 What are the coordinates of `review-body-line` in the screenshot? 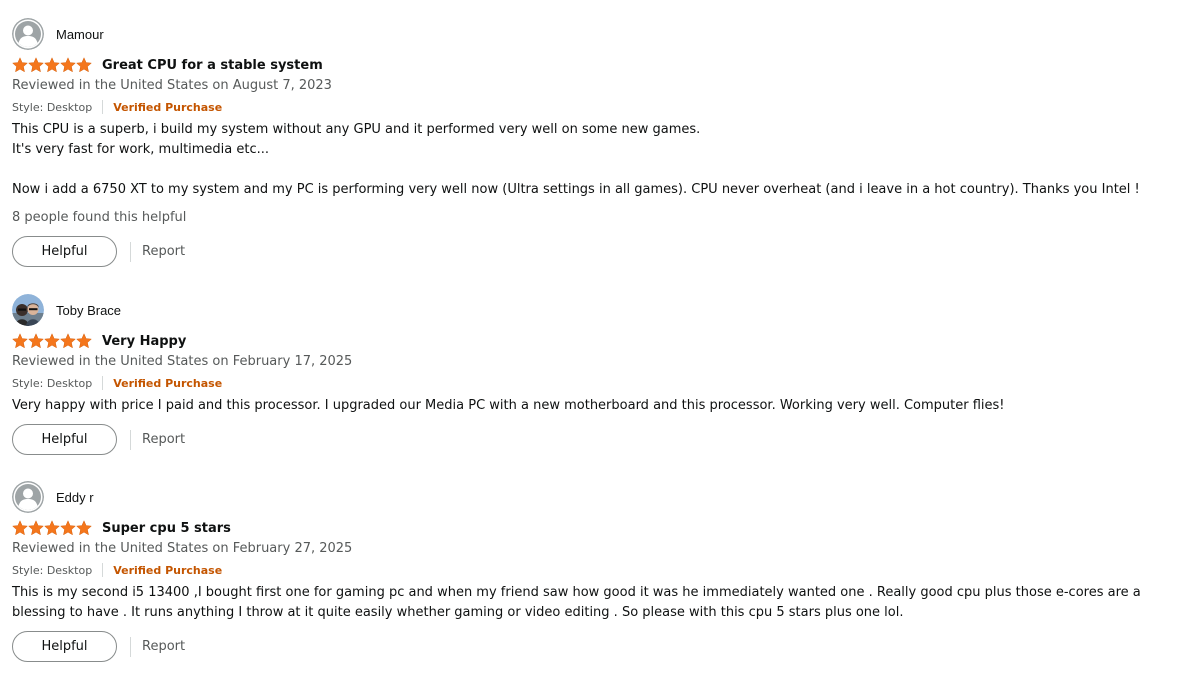 It's located at (600, 170).